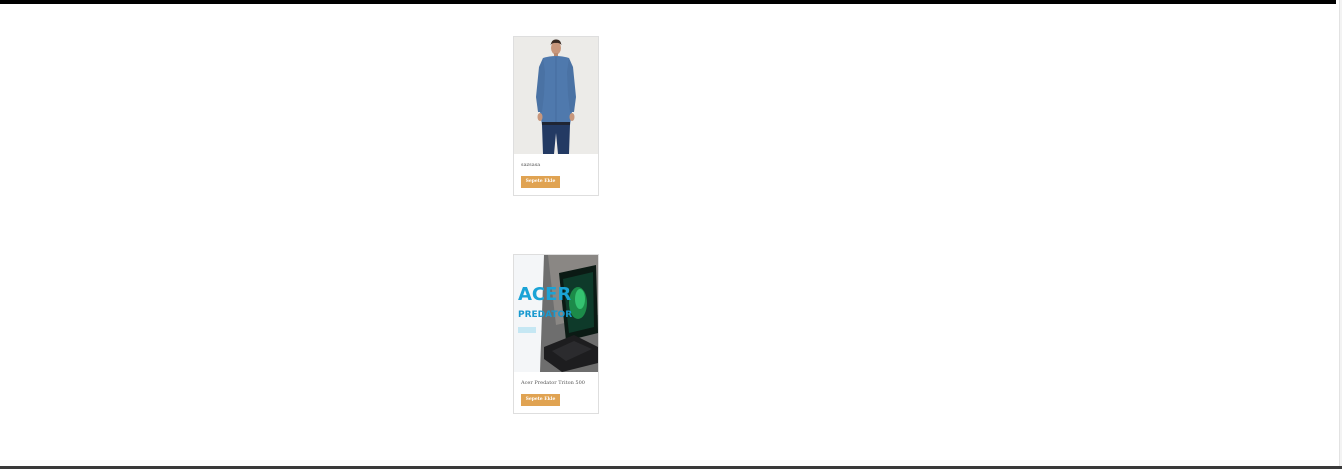 This screenshot has width=1342, height=469. Describe the element at coordinates (553, 383) in the screenshot. I see `product-title: Acer Predator Triton 500` at that location.